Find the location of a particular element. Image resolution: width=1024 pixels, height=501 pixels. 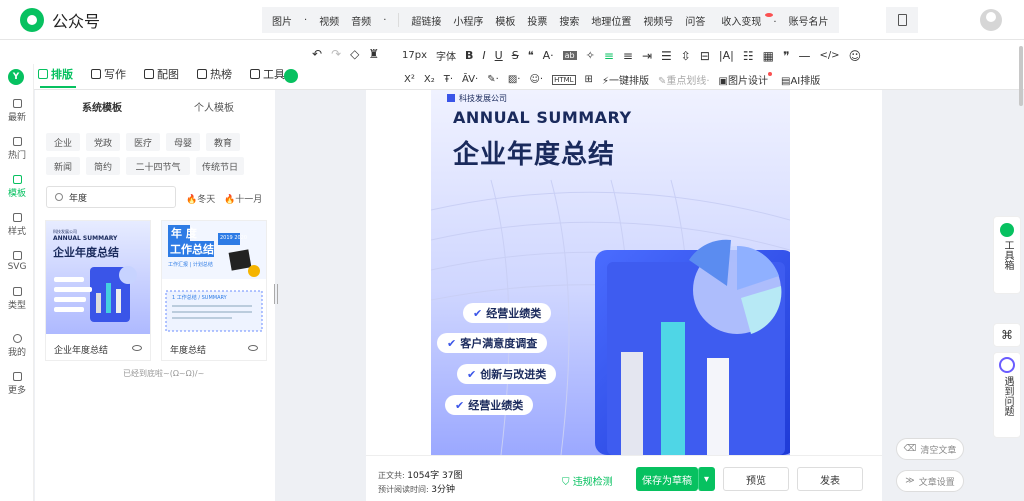

html-icon: HTML is located at coordinates (564, 79).